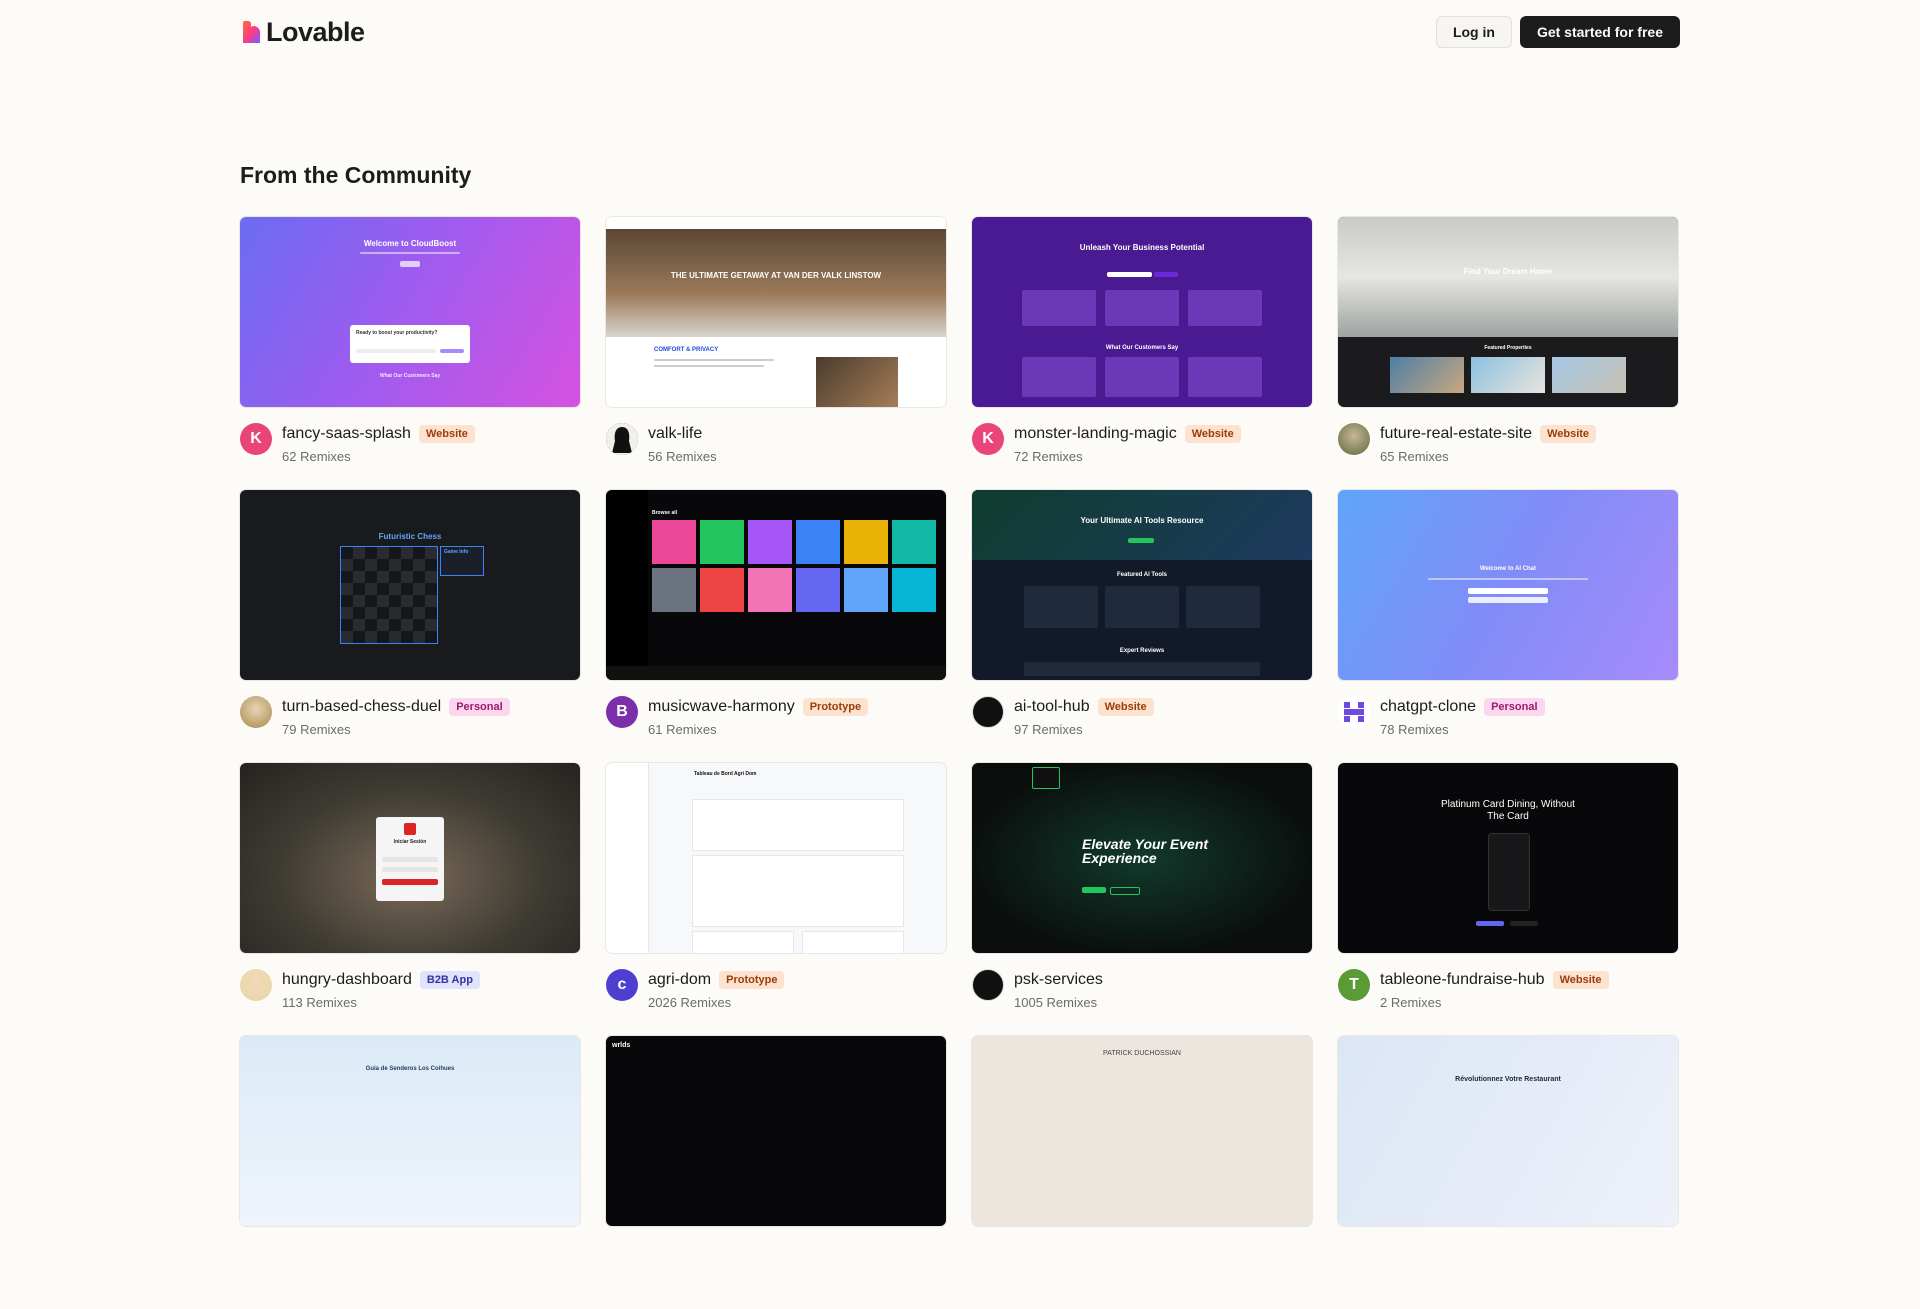 Image resolution: width=1920 pixels, height=1309 pixels. I want to click on name-row: musicwave-harmony Prototype, so click(758, 707).